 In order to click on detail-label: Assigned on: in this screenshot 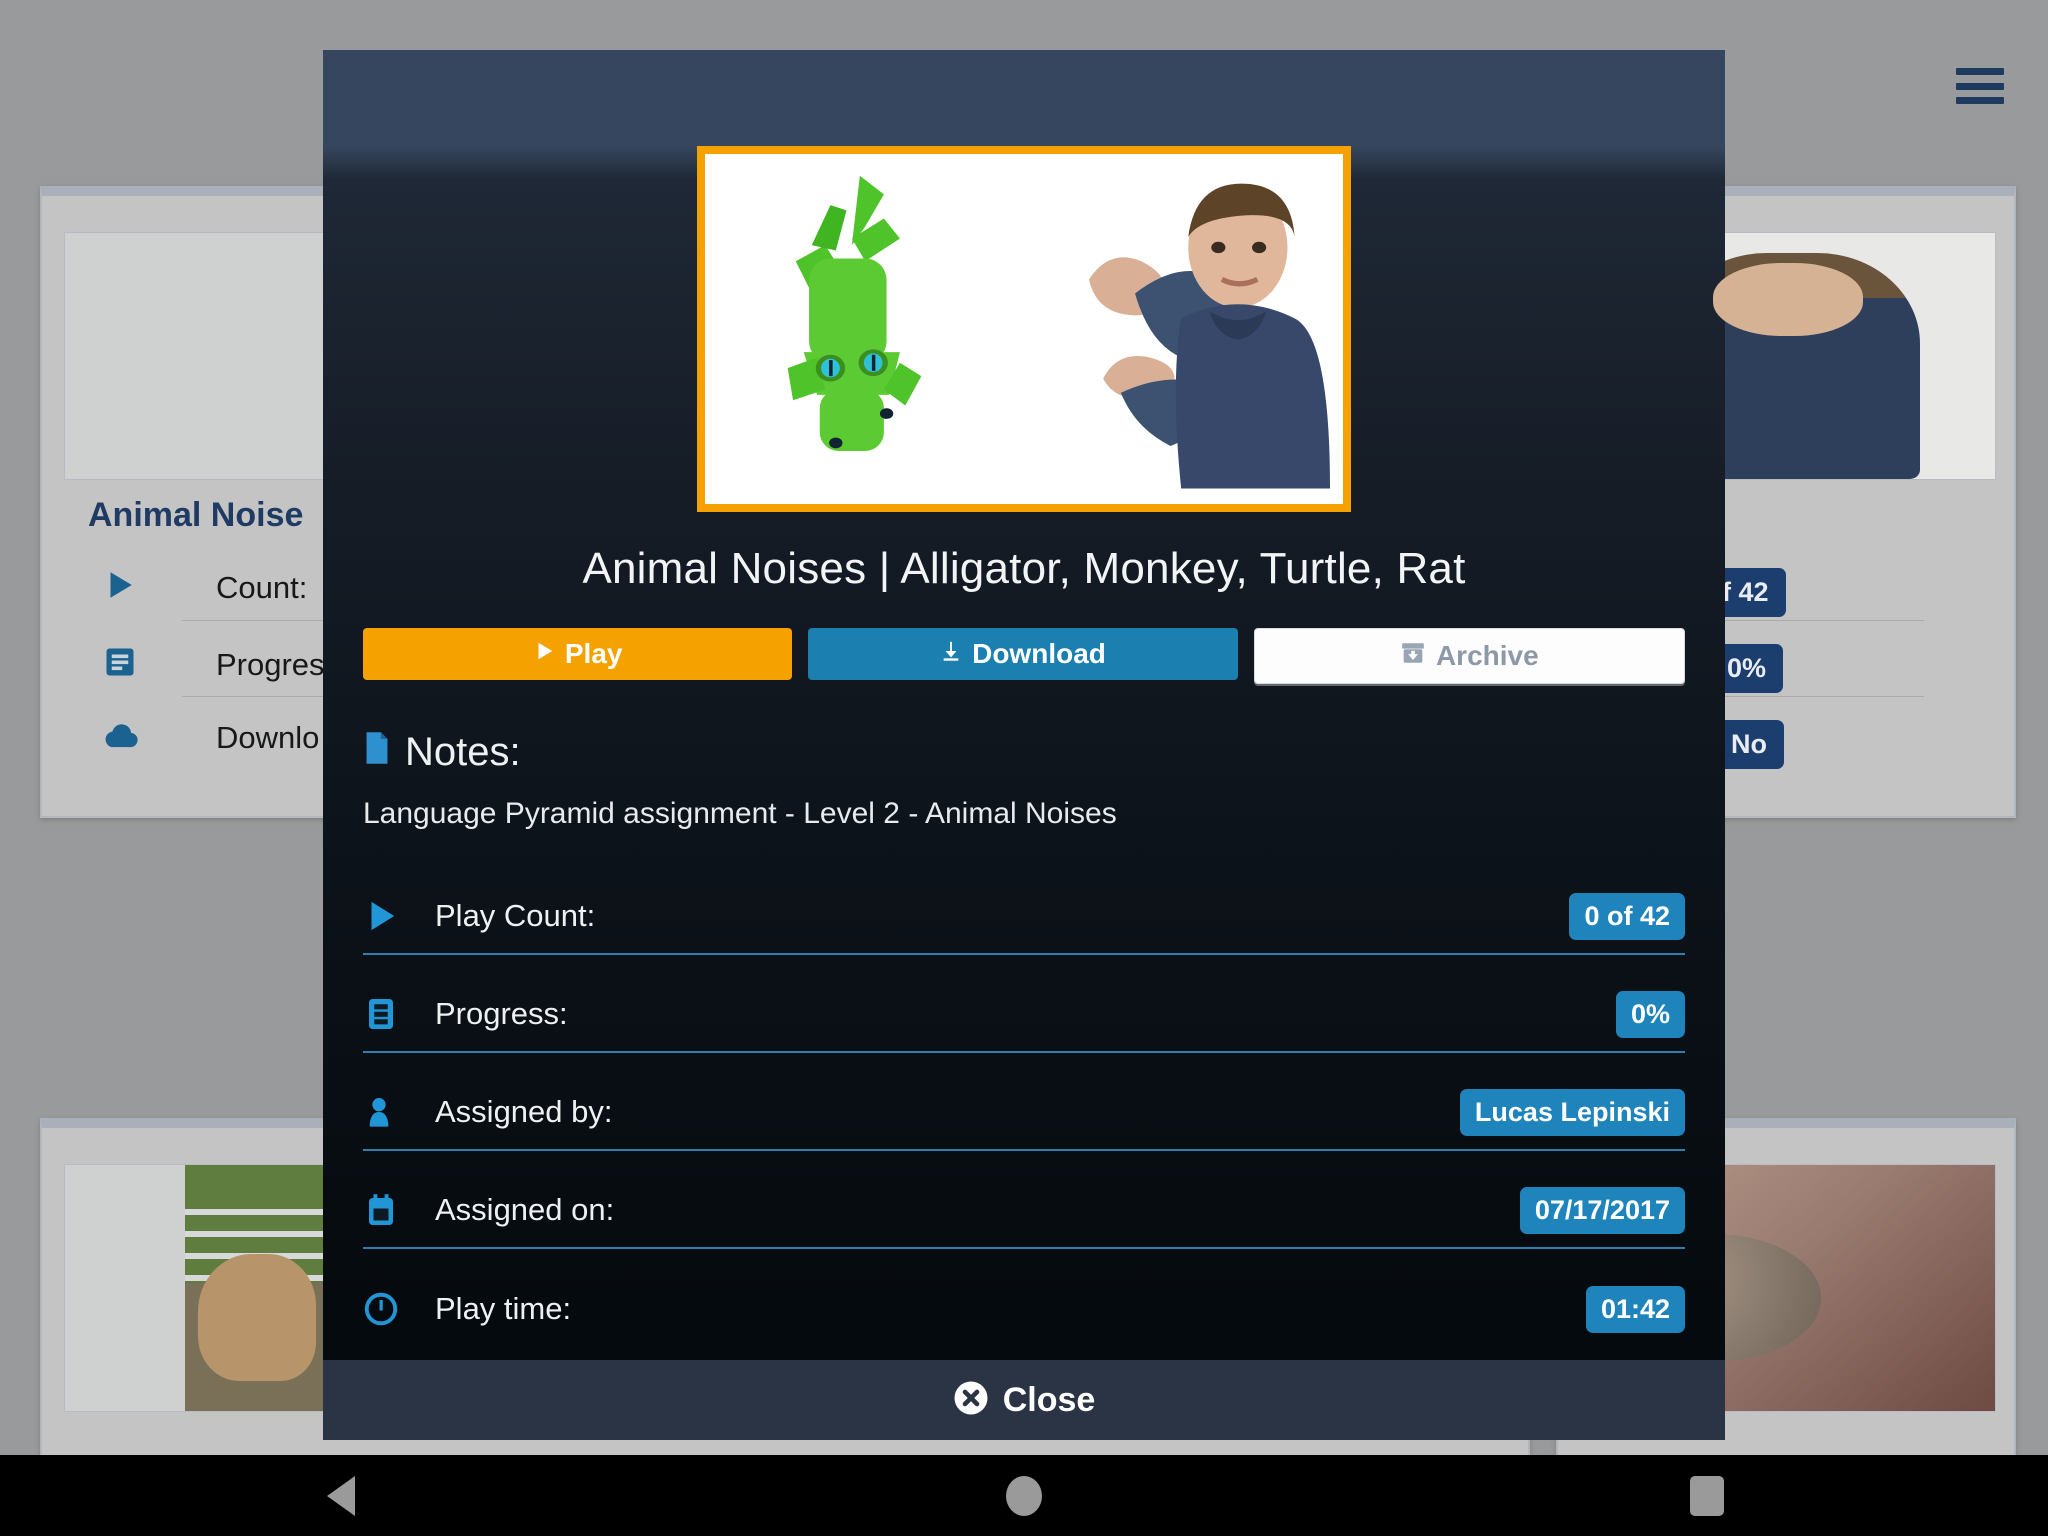, I will do `click(525, 1209)`.